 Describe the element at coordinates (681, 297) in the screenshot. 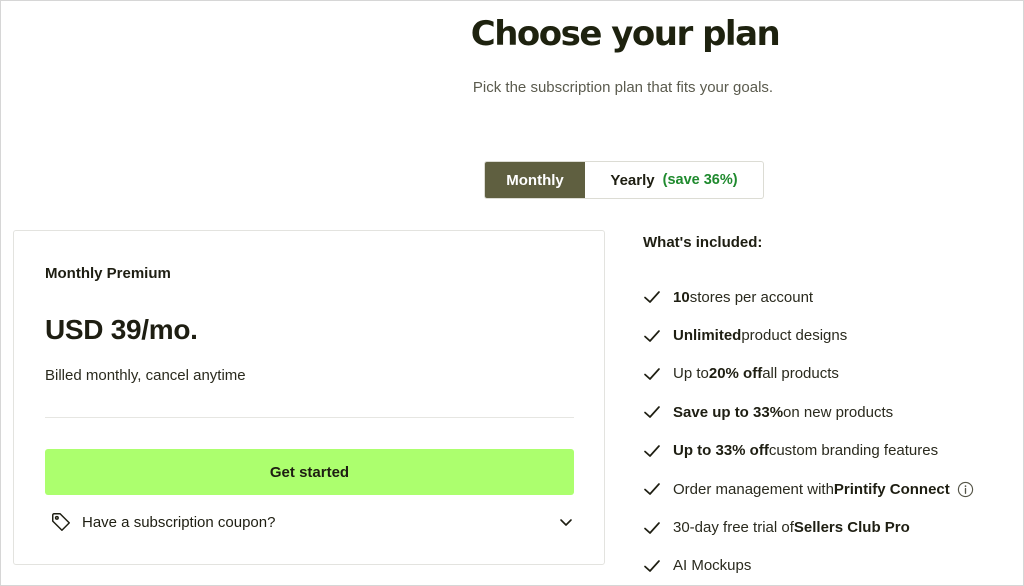

I see `feature-highlight: 10` at that location.